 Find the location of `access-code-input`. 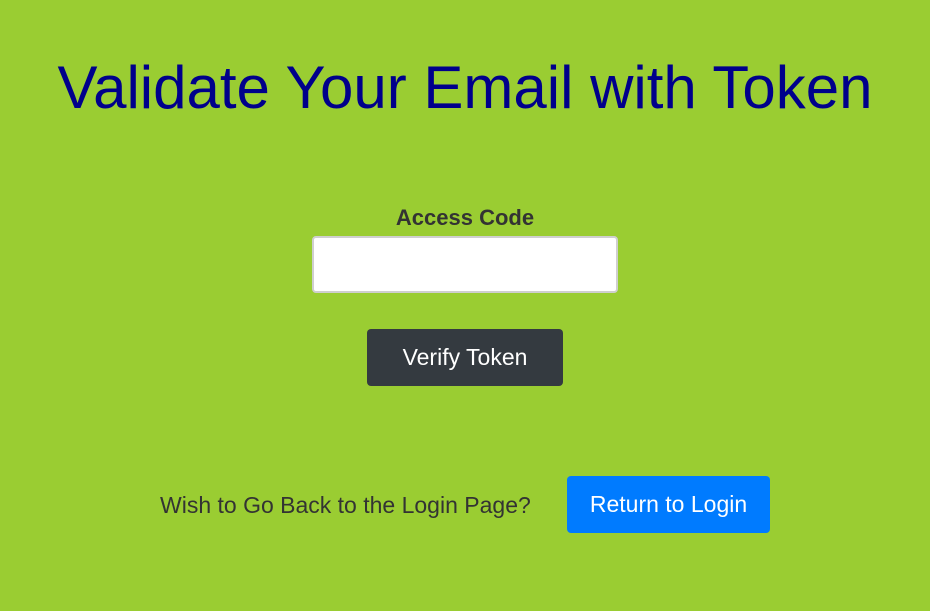

access-code-input is located at coordinates (465, 264).